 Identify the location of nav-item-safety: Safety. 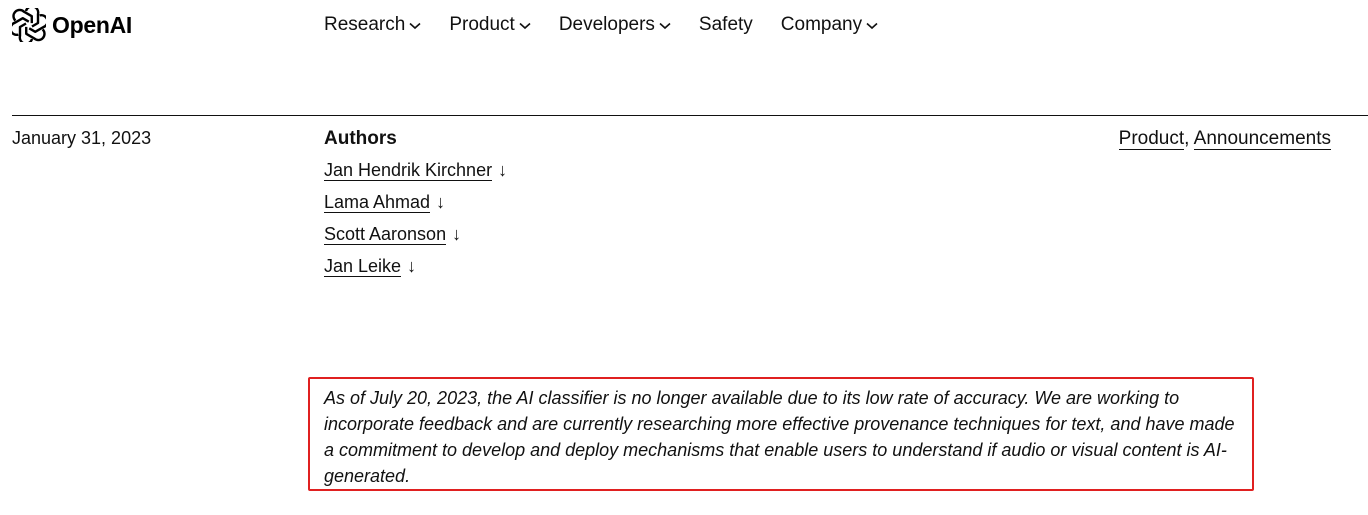
(726, 25).